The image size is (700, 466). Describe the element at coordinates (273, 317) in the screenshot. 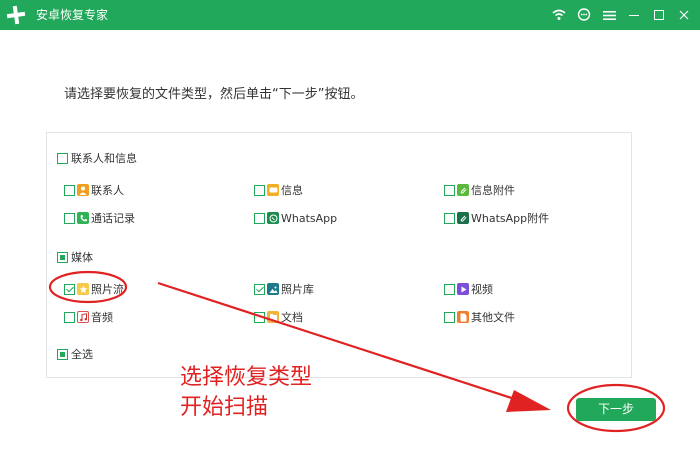

I see `document-icon` at that location.